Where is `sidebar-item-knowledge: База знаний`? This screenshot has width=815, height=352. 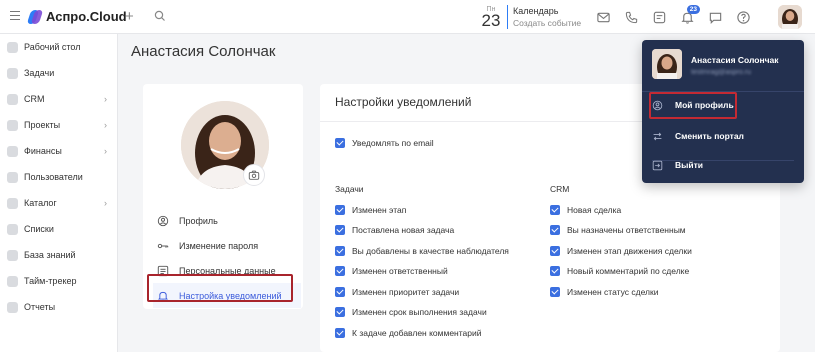 sidebar-item-knowledge: База знаний is located at coordinates (58, 255).